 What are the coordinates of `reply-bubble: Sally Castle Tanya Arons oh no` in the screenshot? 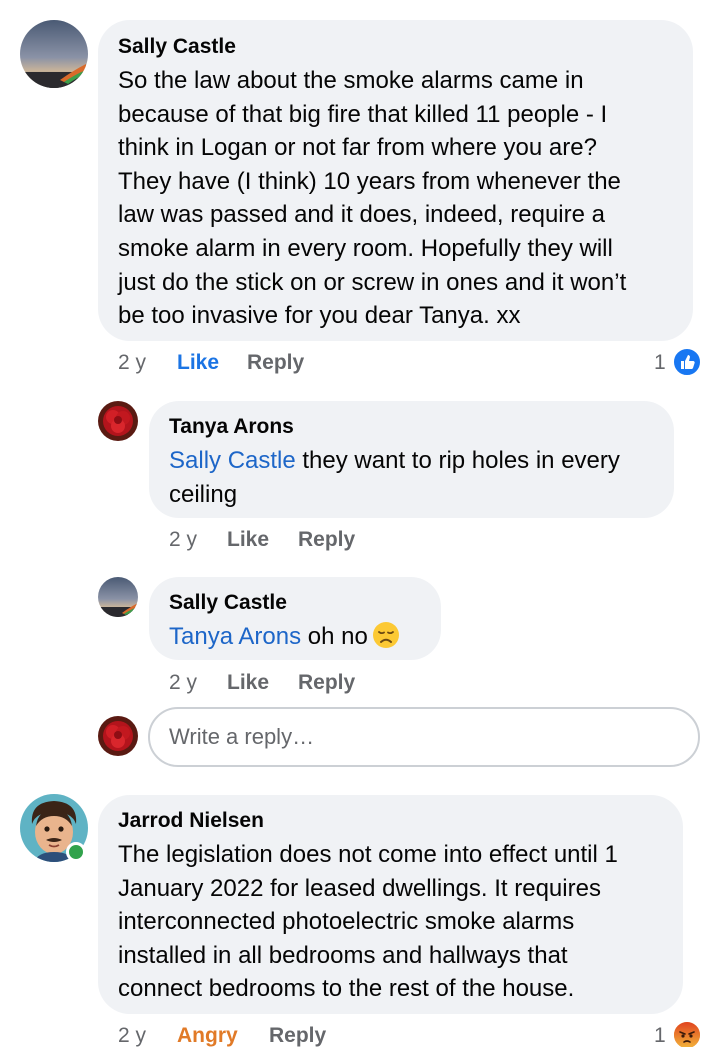 It's located at (295, 618).